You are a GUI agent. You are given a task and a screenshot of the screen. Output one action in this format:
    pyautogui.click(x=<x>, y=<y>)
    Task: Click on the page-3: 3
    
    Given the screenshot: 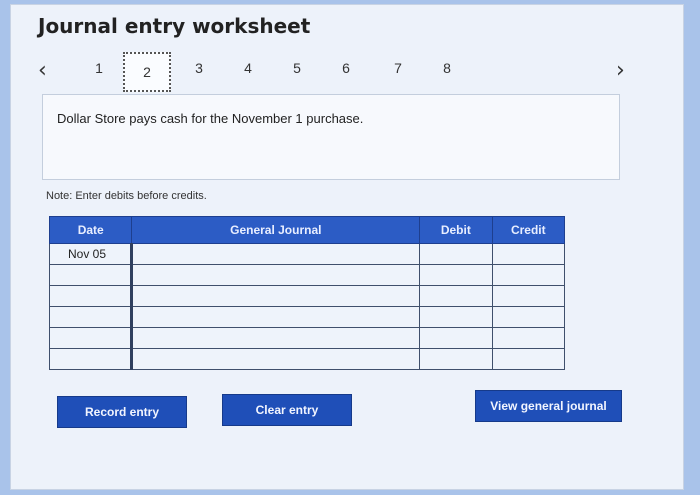 What is the action you would take?
    pyautogui.click(x=199, y=68)
    